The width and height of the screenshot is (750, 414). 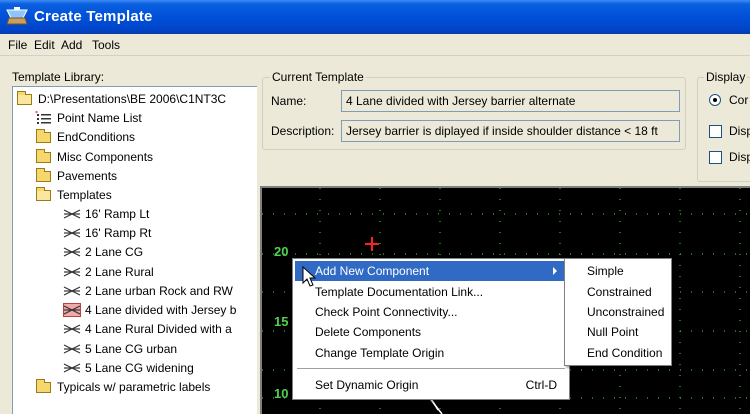 I want to click on origin-marker, so click(x=372, y=244).